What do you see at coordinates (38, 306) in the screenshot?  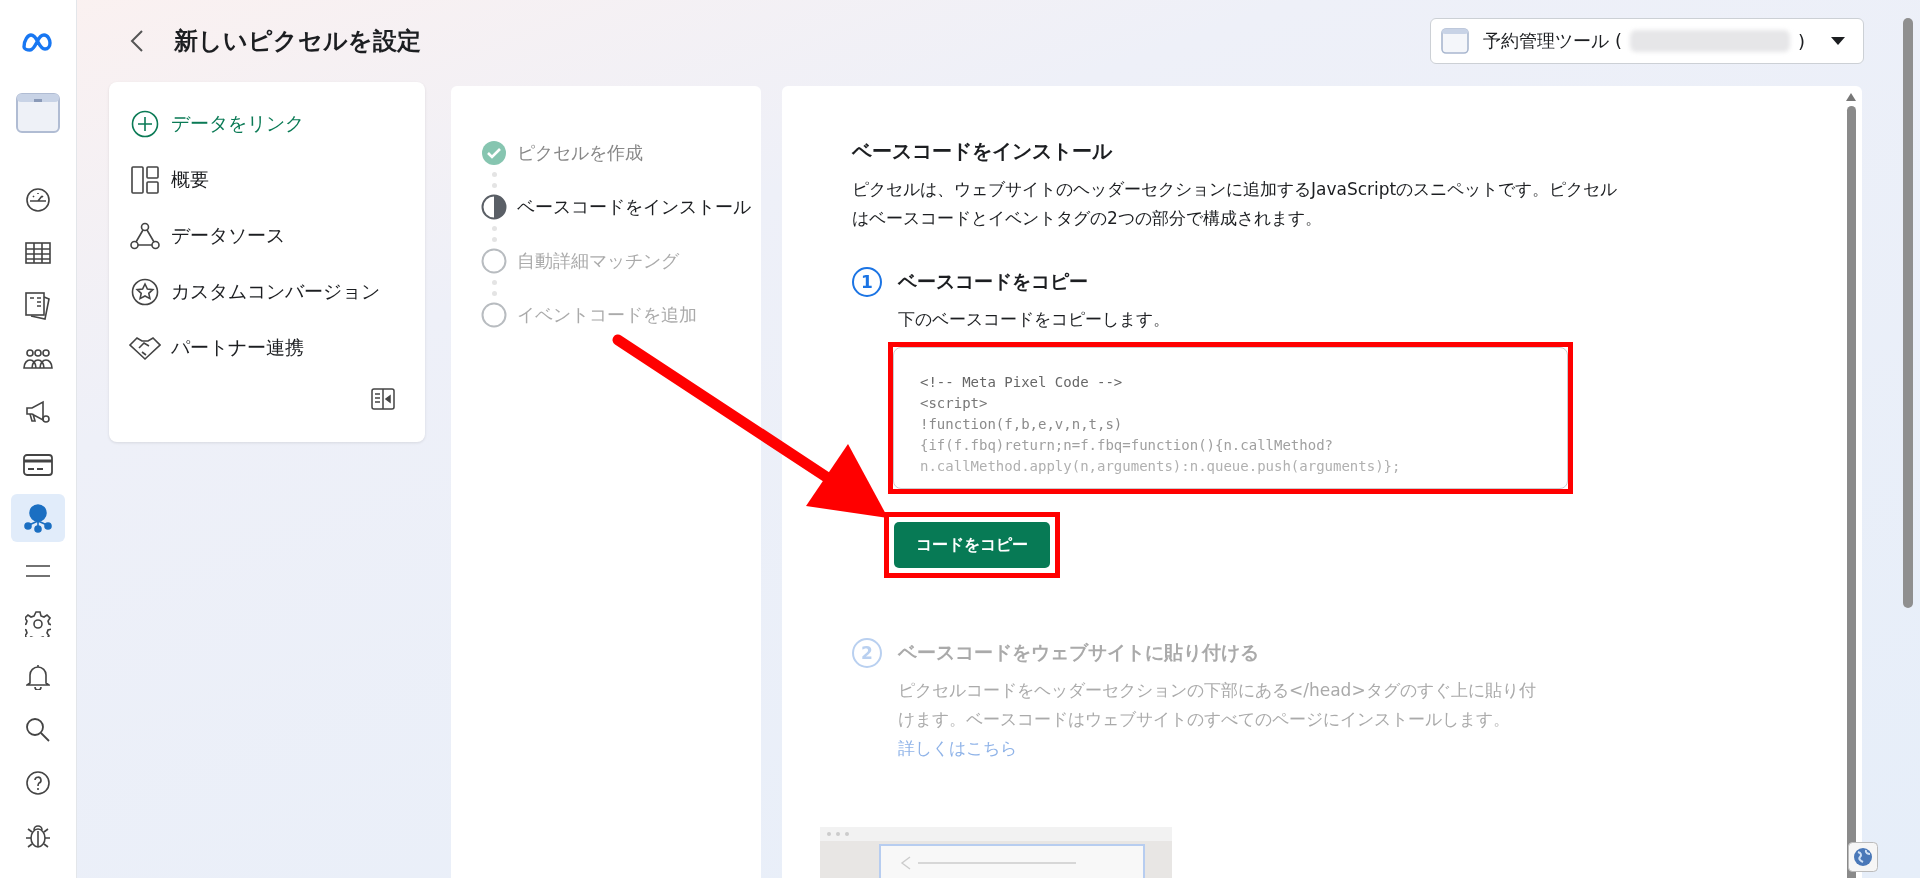 I see `pages-icon` at bounding box center [38, 306].